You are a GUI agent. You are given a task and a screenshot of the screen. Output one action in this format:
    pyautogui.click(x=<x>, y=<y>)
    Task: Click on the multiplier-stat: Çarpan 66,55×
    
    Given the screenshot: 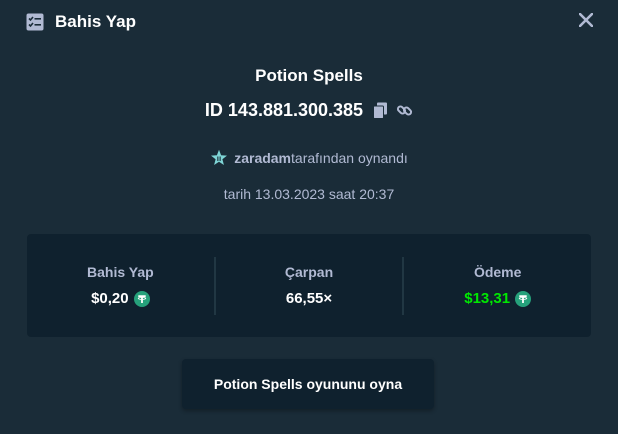 What is the action you would take?
    pyautogui.click(x=309, y=285)
    